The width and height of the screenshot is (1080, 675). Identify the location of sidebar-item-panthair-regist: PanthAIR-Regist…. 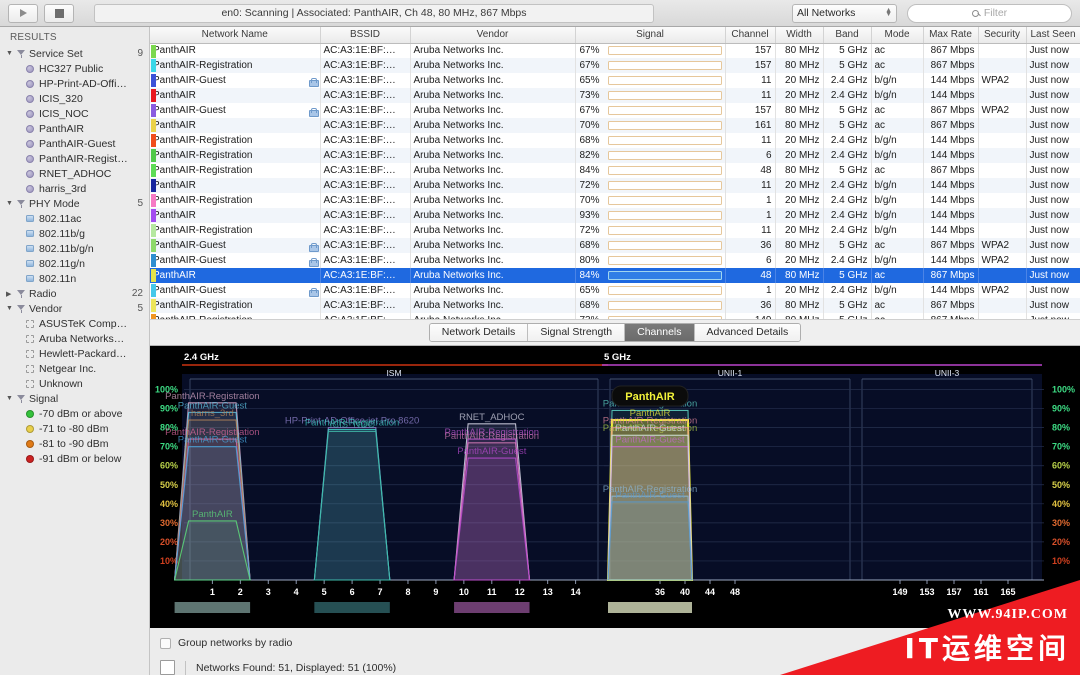
(74, 158).